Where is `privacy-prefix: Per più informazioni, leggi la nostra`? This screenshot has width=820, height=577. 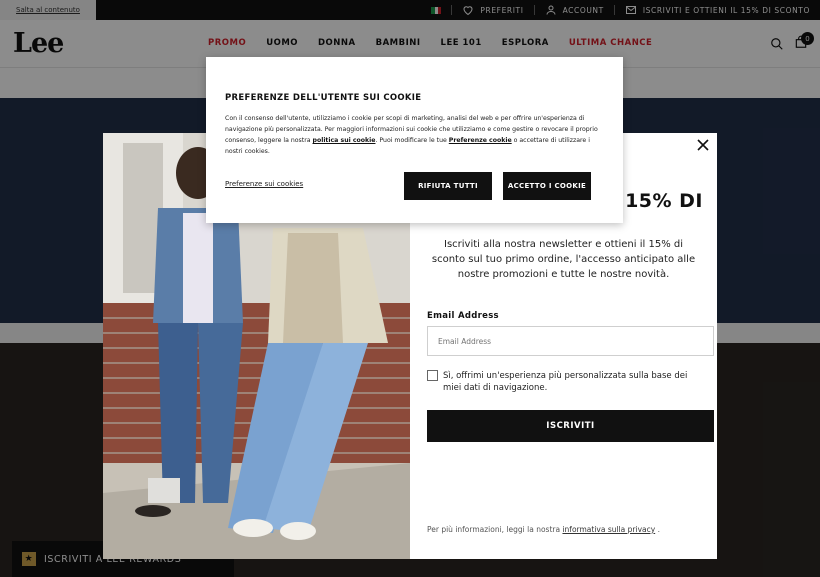 privacy-prefix: Per più informazioni, leggi la nostra is located at coordinates (494, 529).